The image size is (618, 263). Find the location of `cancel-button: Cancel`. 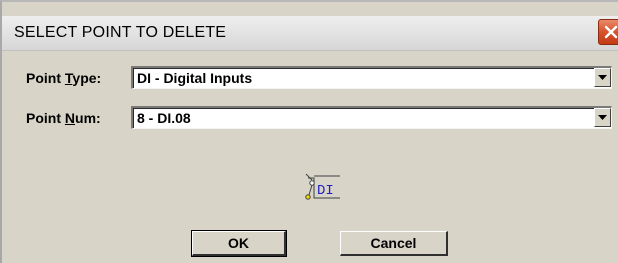

cancel-button: Cancel is located at coordinates (394, 243).